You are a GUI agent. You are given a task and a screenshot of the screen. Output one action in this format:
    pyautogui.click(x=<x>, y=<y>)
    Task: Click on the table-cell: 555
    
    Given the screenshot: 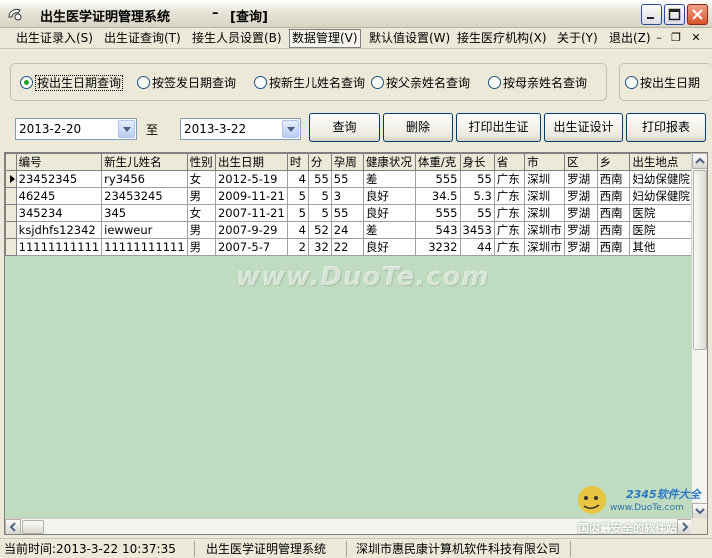 What is the action you would take?
    pyautogui.click(x=437, y=179)
    